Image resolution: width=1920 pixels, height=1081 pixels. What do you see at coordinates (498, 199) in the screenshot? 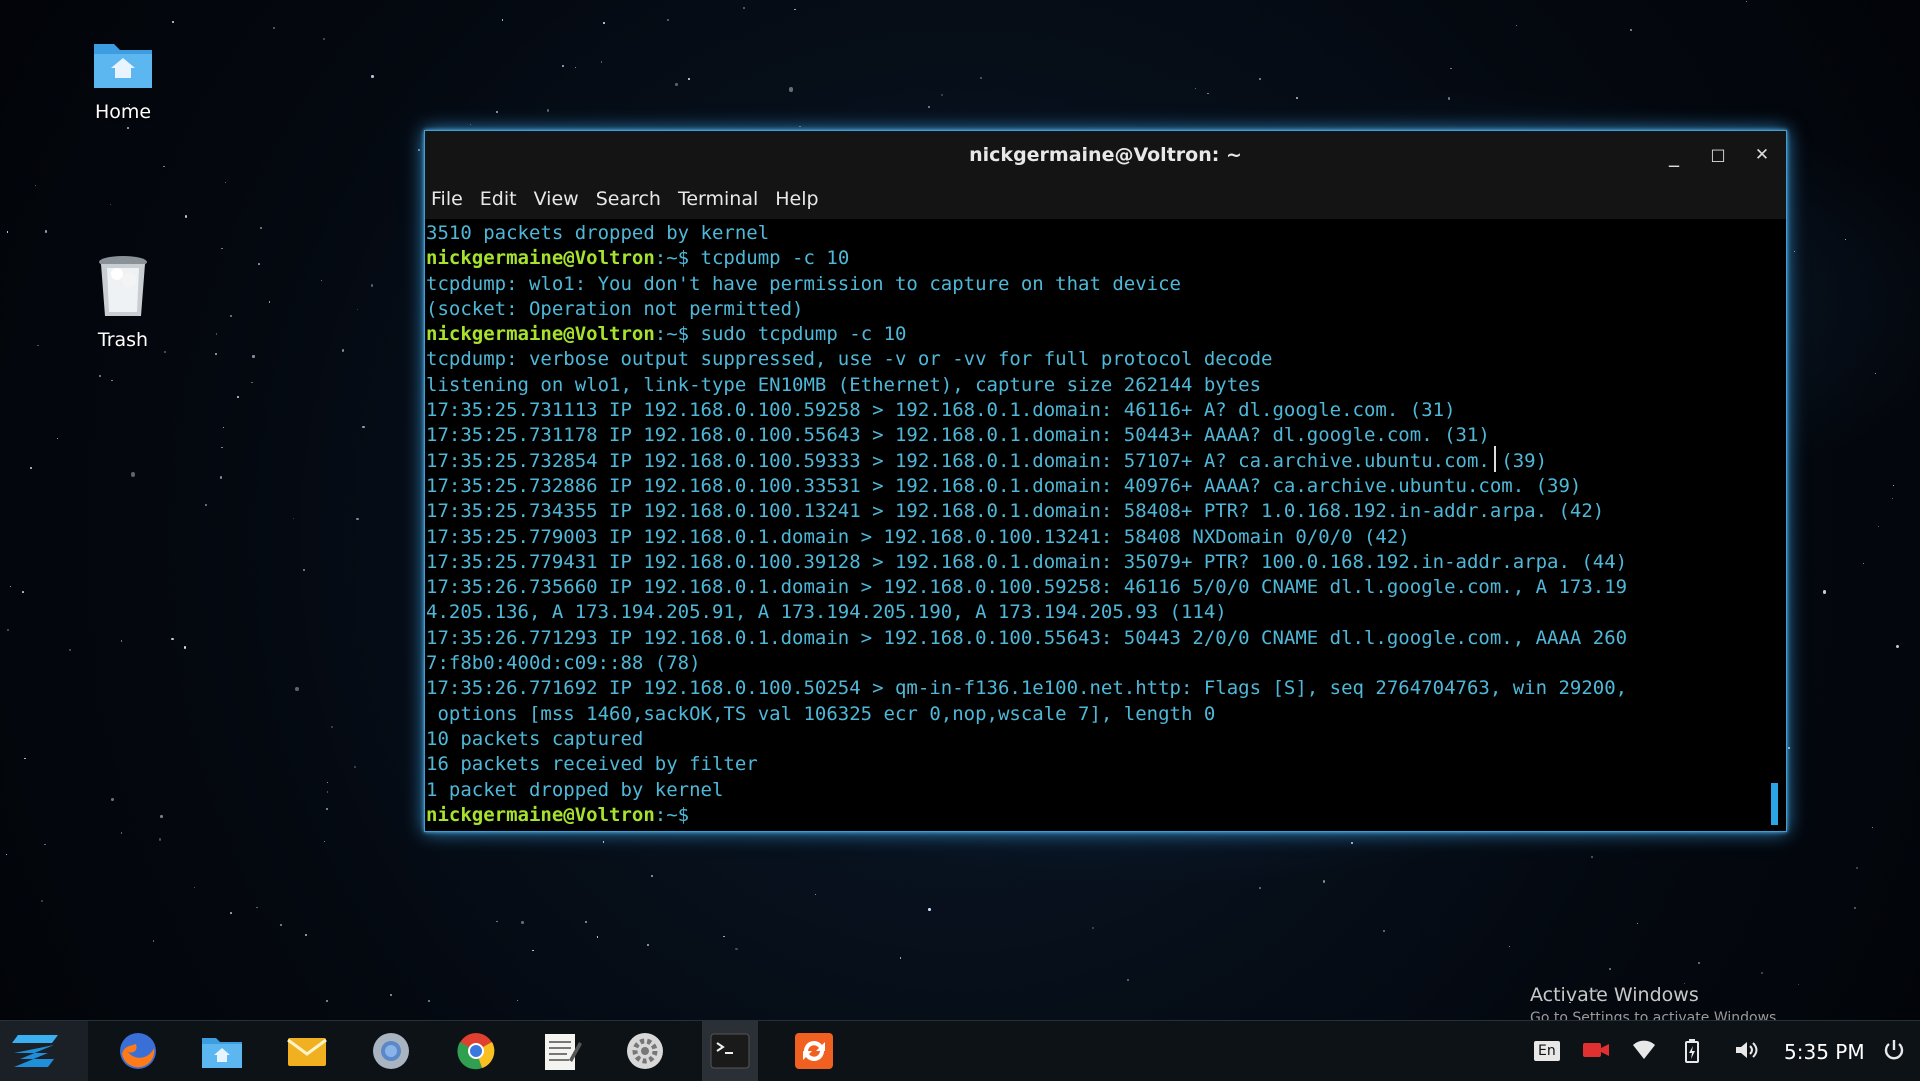
I see `menu-edit: Edit` at bounding box center [498, 199].